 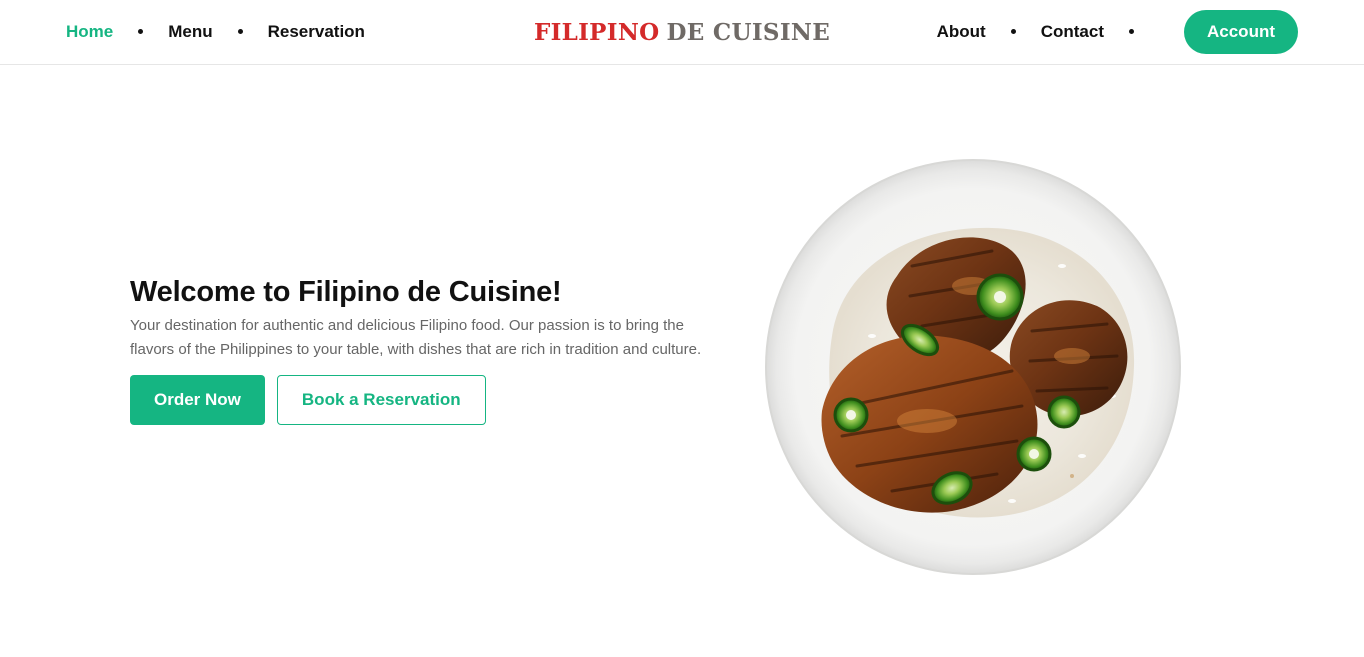 I want to click on nav-contact-link: Contact, so click(x=1072, y=32).